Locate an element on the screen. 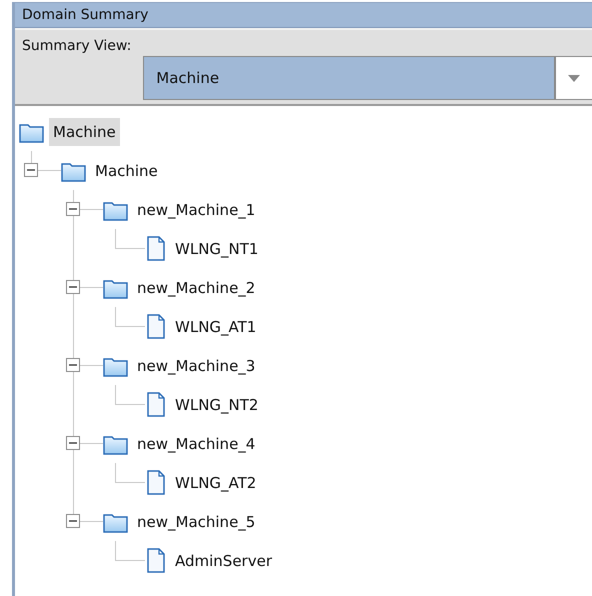  tree-item: WLNG_NT2 is located at coordinates (216, 404).